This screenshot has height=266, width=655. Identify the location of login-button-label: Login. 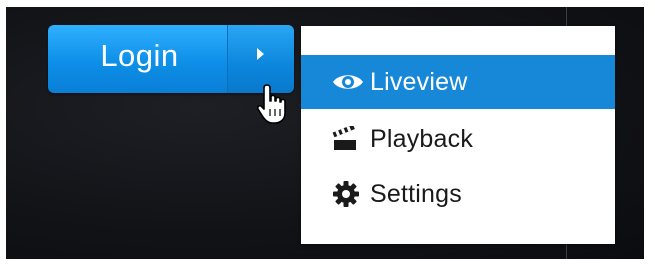
(139, 55).